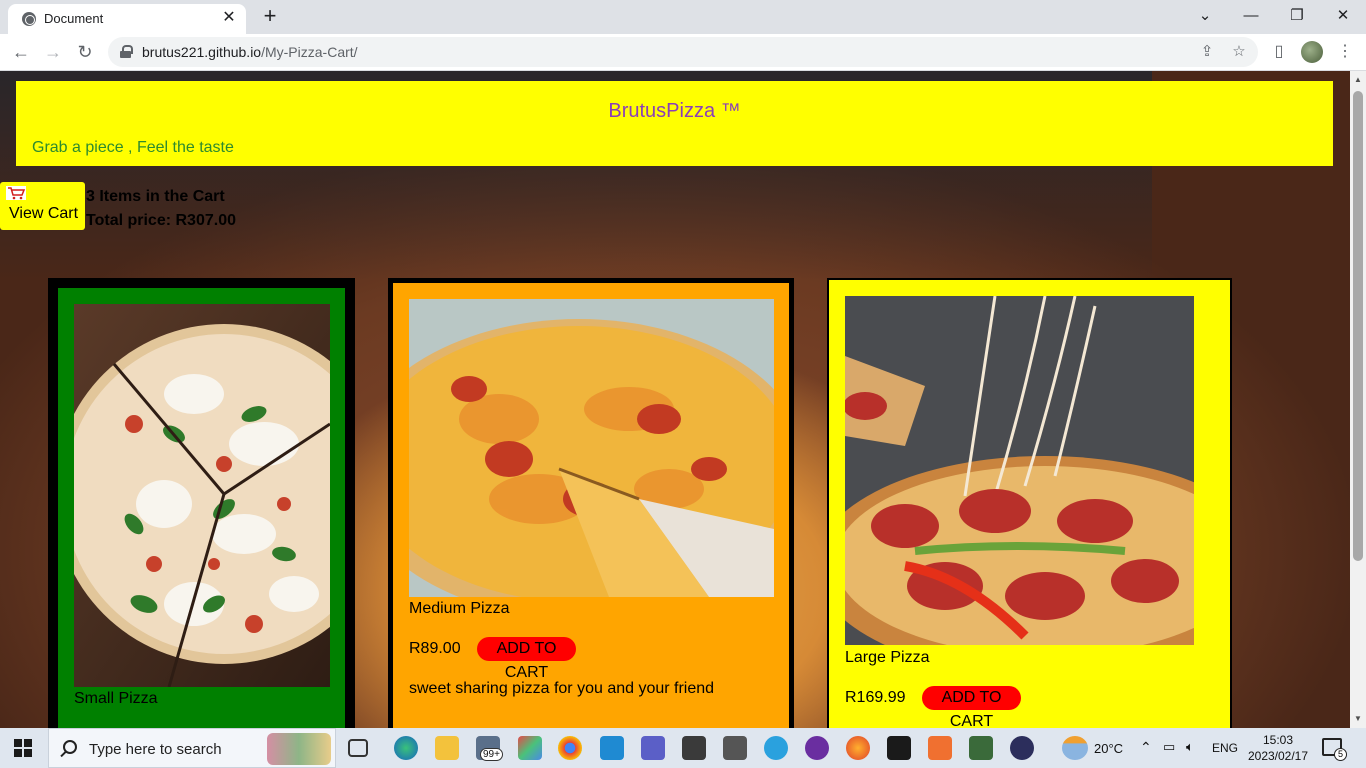 This screenshot has width=1366, height=768. Describe the element at coordinates (161, 220) in the screenshot. I see `cart-total-price: Total price: R307.00` at that location.